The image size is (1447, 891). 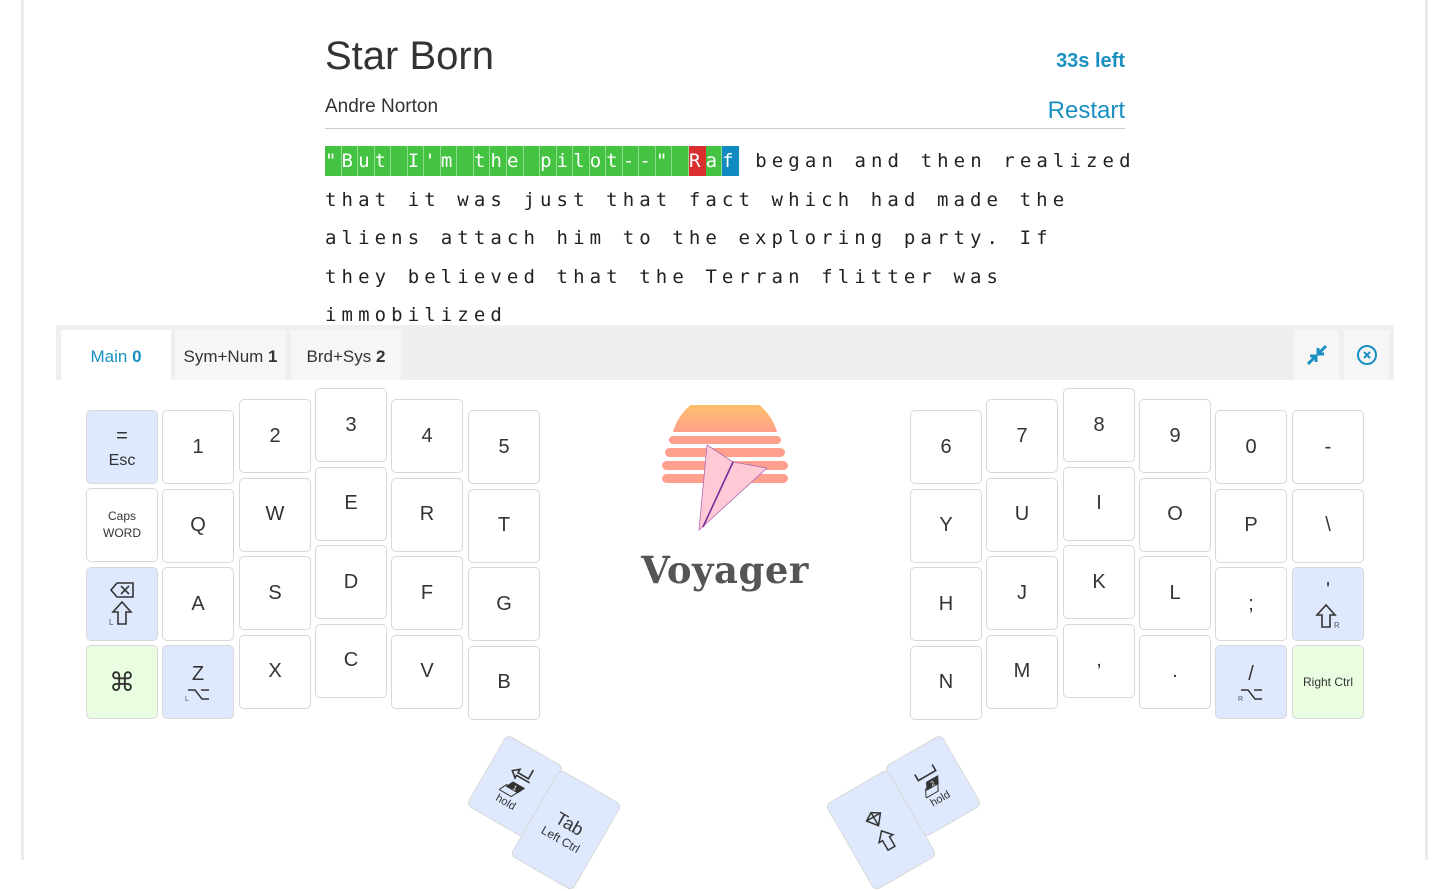 I want to click on key-label: Caps, so click(x=121, y=516).